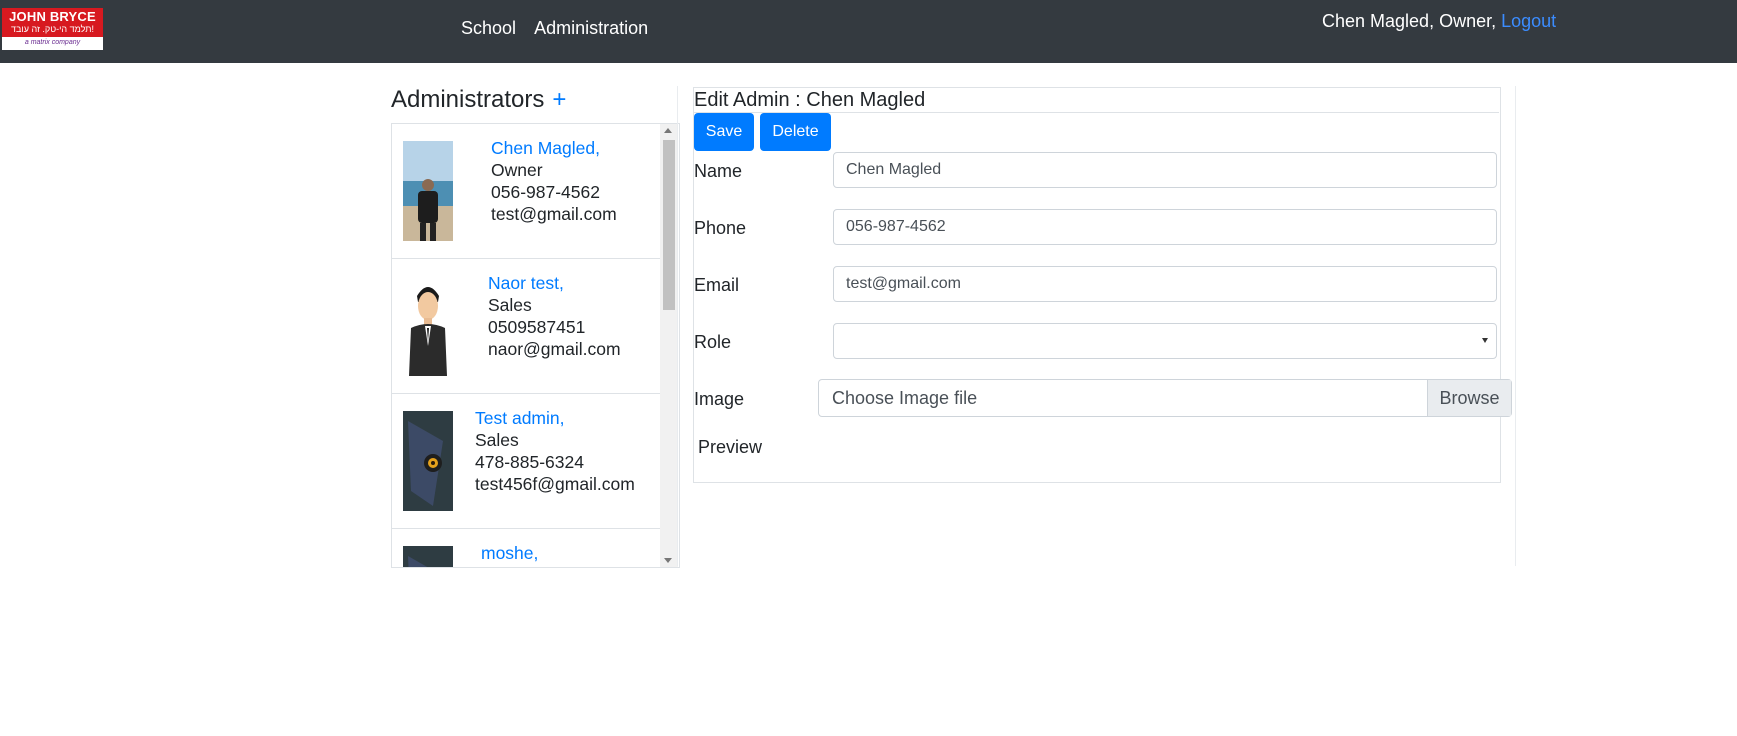 Image resolution: width=1737 pixels, height=736 pixels. Describe the element at coordinates (713, 342) in the screenshot. I see `role-label: Role` at that location.